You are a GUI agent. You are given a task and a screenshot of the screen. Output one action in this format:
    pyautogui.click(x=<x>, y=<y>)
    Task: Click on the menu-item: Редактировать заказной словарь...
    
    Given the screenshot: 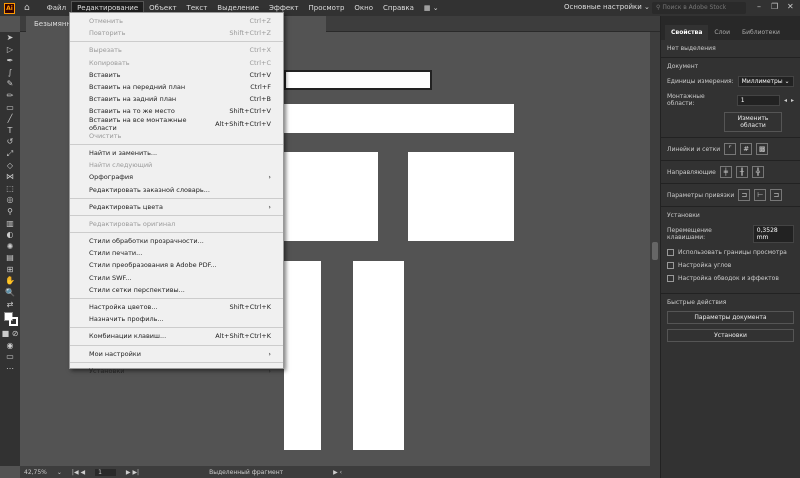 What is the action you would take?
    pyautogui.click(x=176, y=189)
    